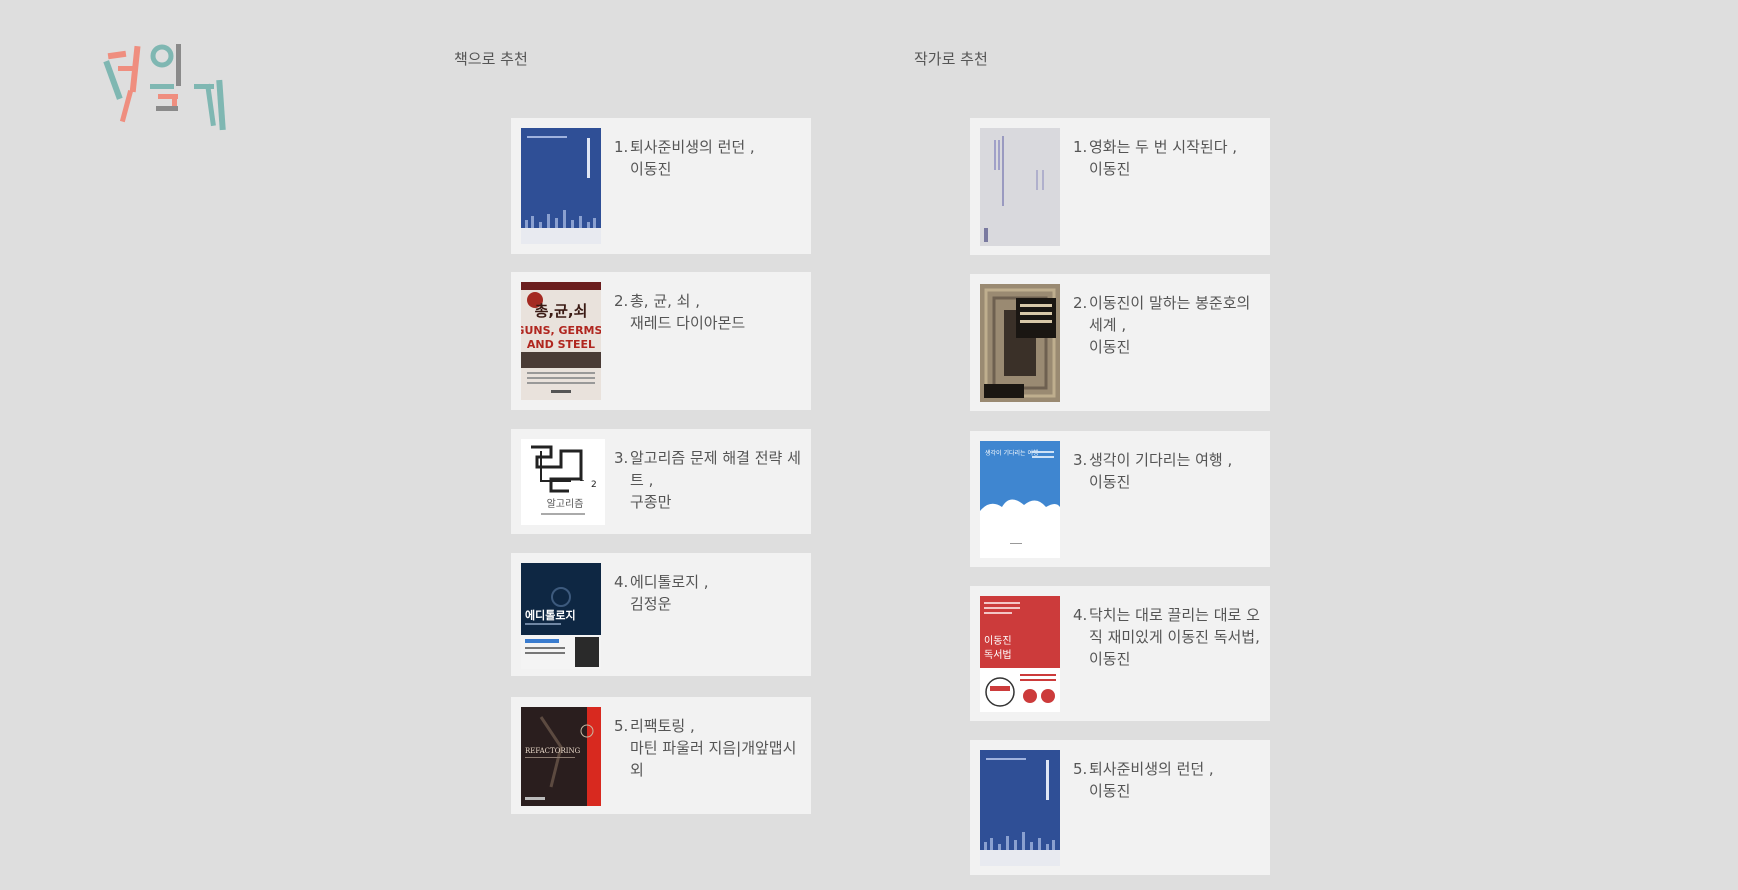  I want to click on section-title-books: 책으로 추천, so click(491, 59).